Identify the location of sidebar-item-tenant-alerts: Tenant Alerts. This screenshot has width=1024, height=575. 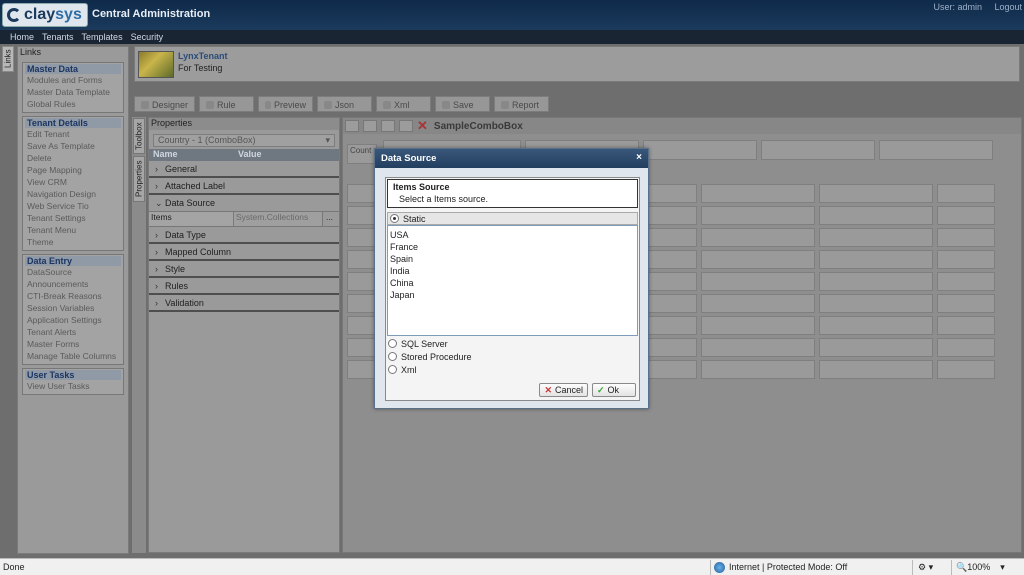
(73, 332).